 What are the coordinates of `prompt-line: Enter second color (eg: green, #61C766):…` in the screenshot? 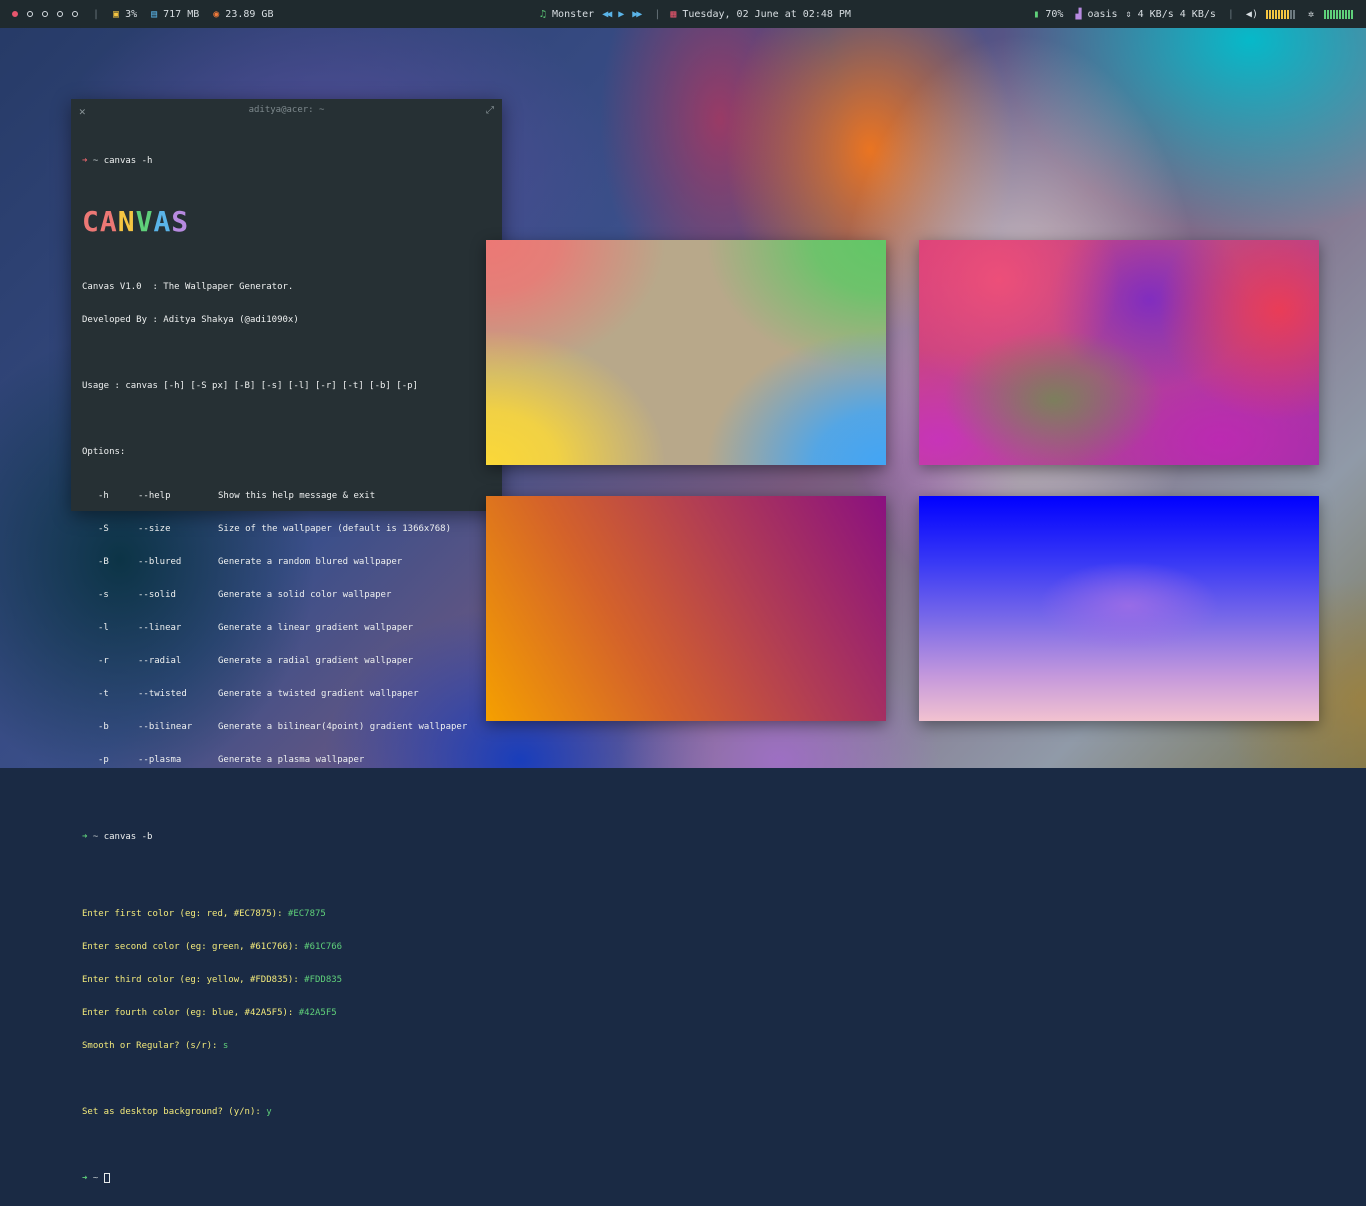 It's located at (212, 947).